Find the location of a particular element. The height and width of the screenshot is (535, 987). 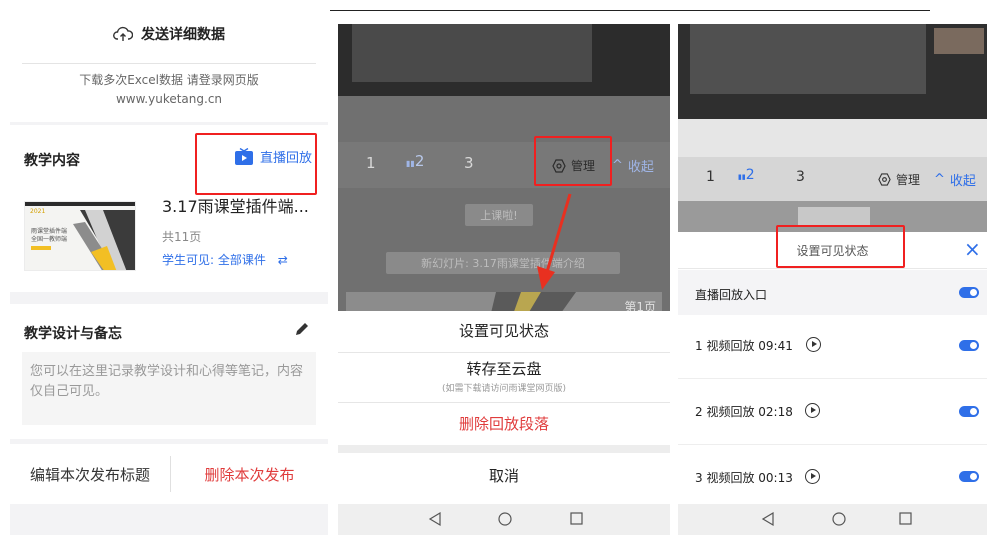

new-slide-pill: 新幻灯片: 3.17雨课堂插件端介绍 is located at coordinates (503, 263).